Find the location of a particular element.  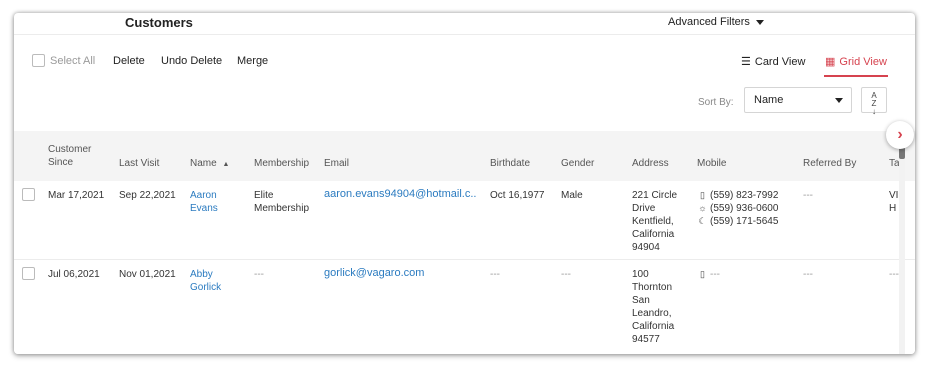

cell-birthdate: Oct 16,1977 is located at coordinates (517, 195).